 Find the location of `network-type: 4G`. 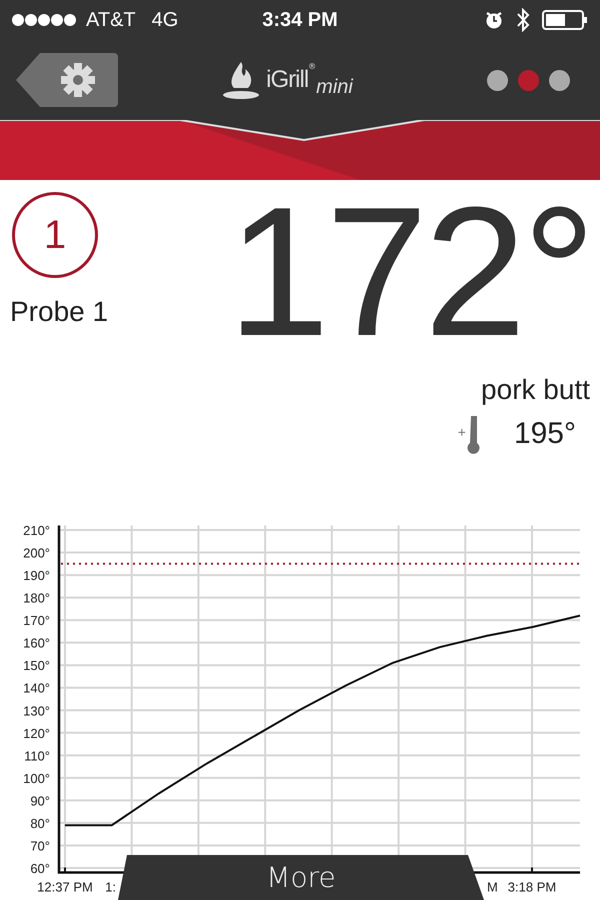

network-type: 4G is located at coordinates (165, 20).